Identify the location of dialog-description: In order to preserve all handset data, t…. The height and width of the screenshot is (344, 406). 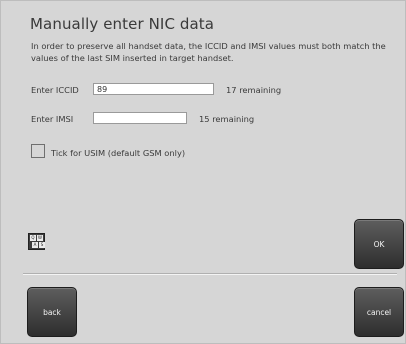
(208, 52).